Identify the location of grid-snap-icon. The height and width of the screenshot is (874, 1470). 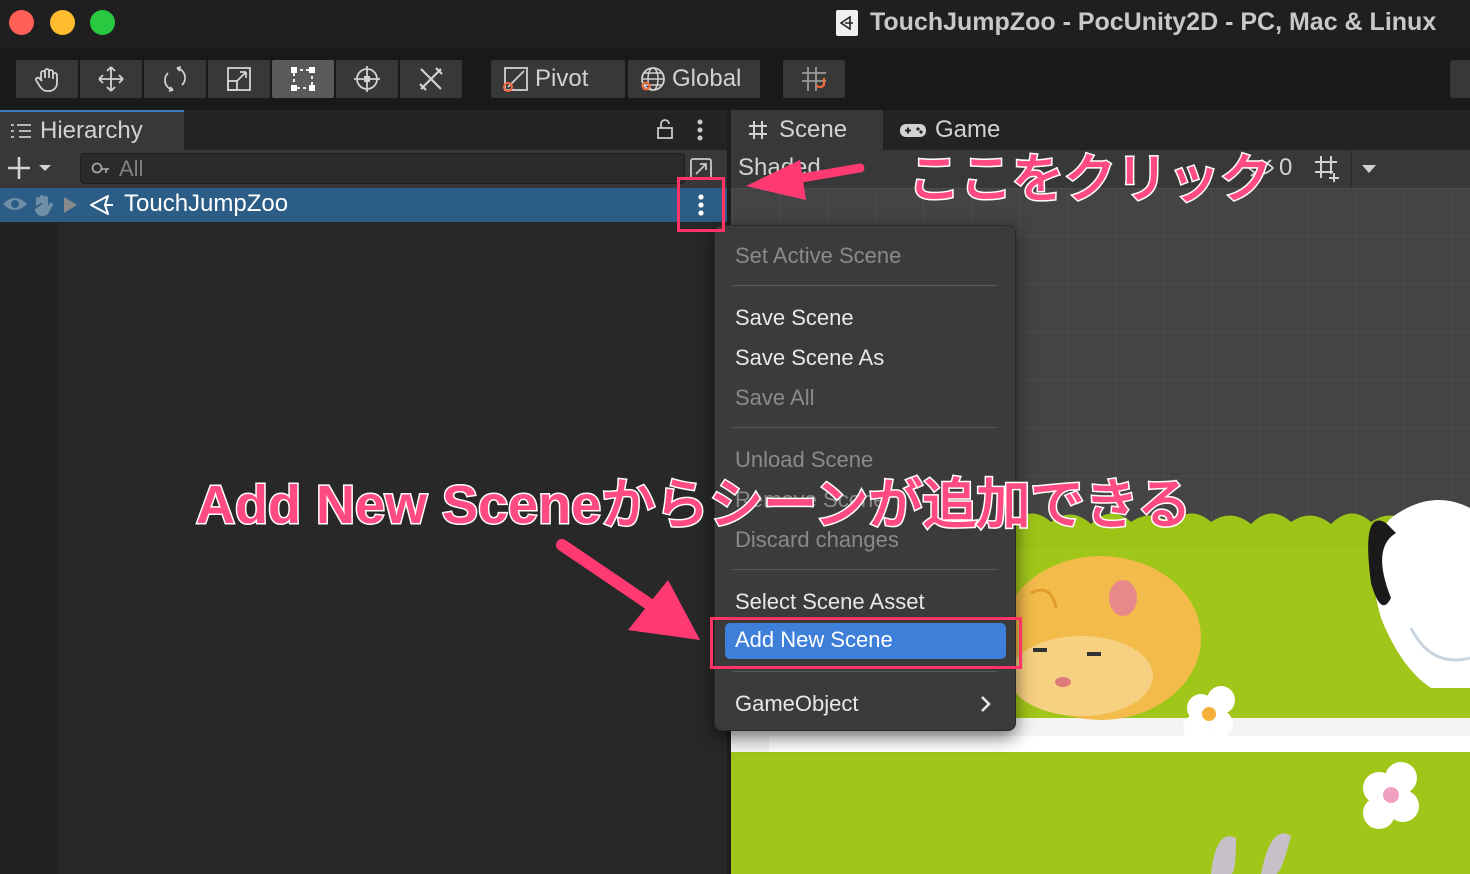
(814, 79).